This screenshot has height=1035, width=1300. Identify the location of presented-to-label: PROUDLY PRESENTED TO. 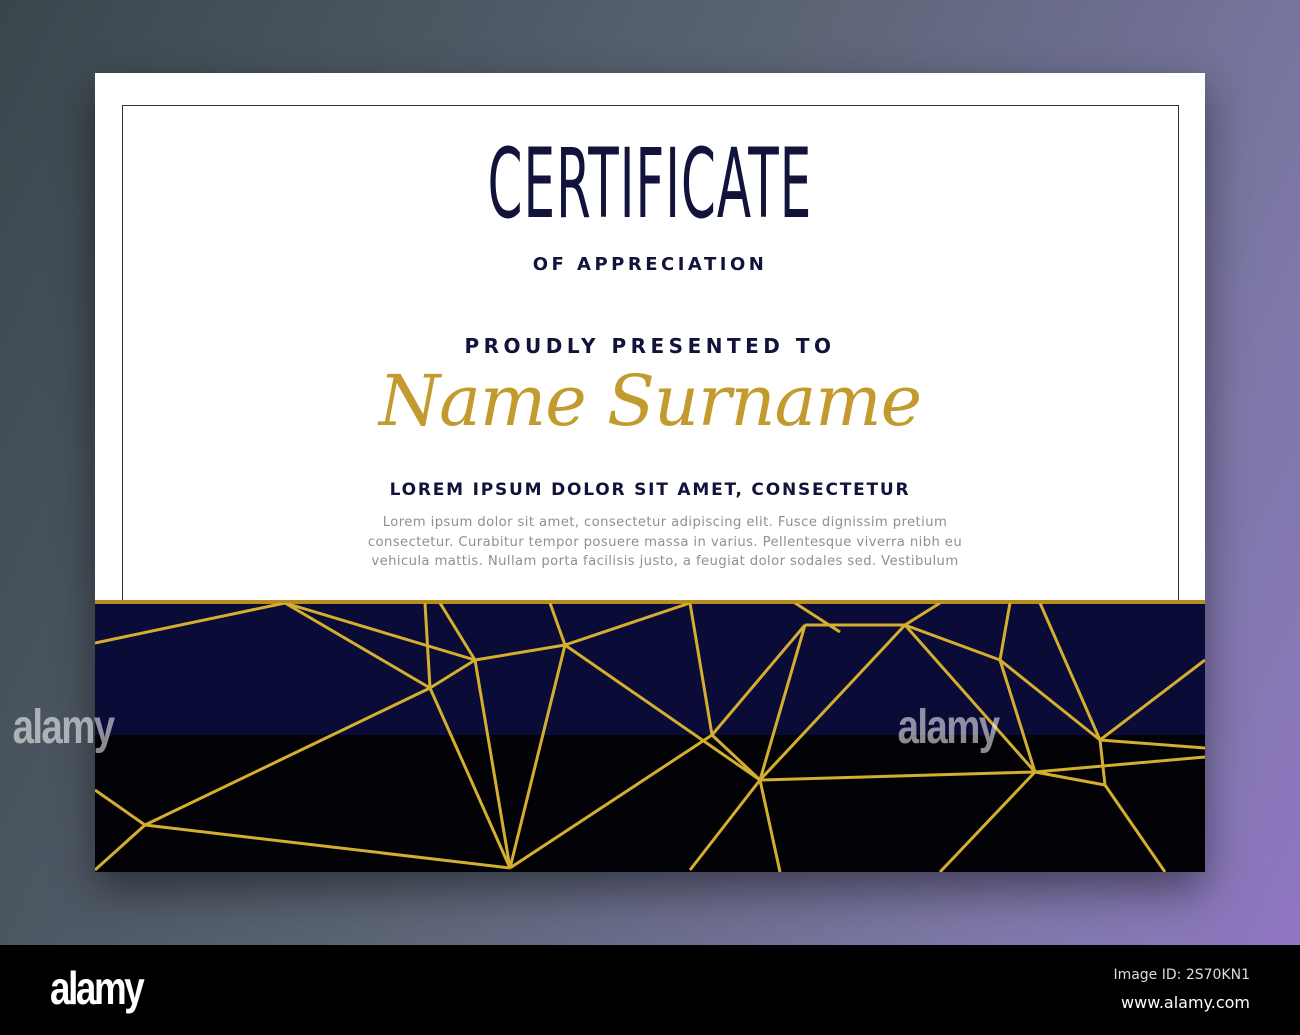
(650, 346).